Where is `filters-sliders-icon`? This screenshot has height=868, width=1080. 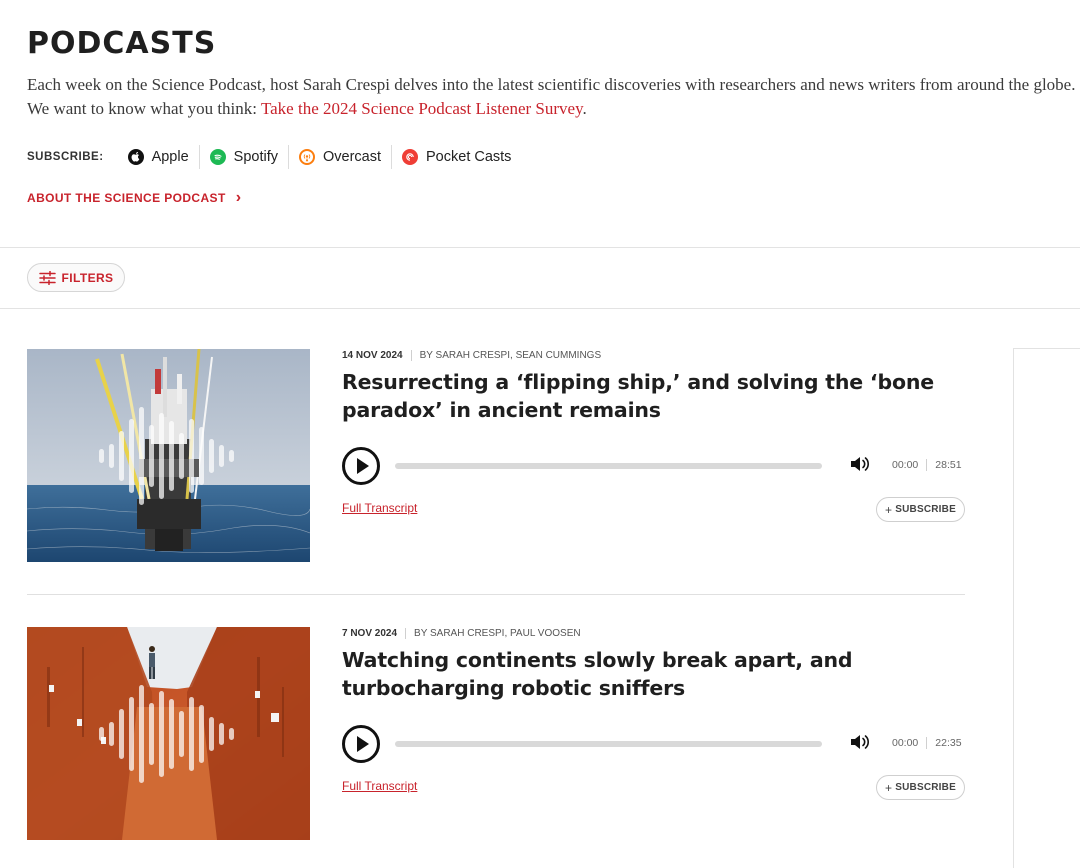
filters-sliders-icon is located at coordinates (47, 277).